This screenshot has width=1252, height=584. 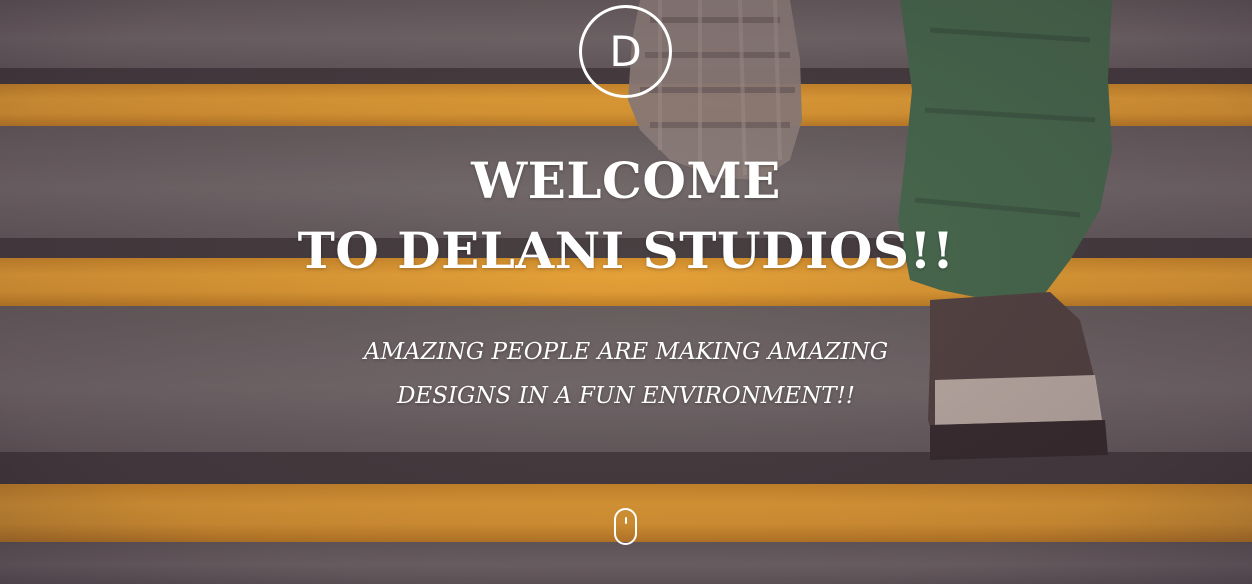 What do you see at coordinates (625, 526) in the screenshot?
I see `scroll-down-mouse-icon` at bounding box center [625, 526].